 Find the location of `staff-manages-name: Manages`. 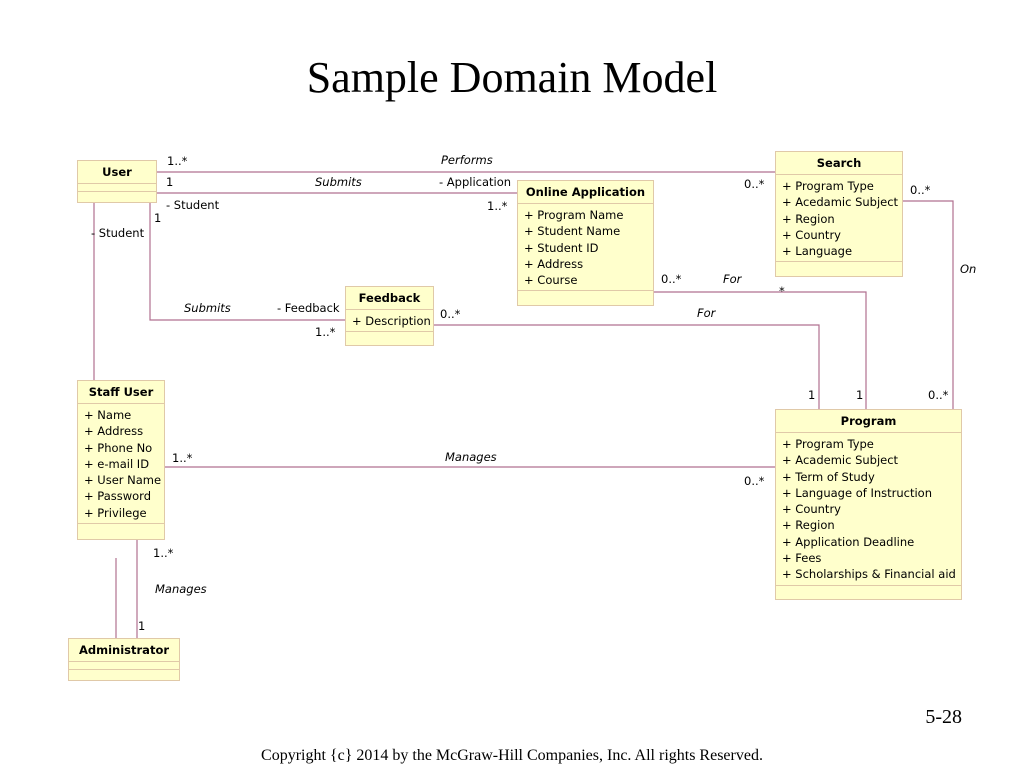

staff-manages-name: Manages is located at coordinates (471, 457).